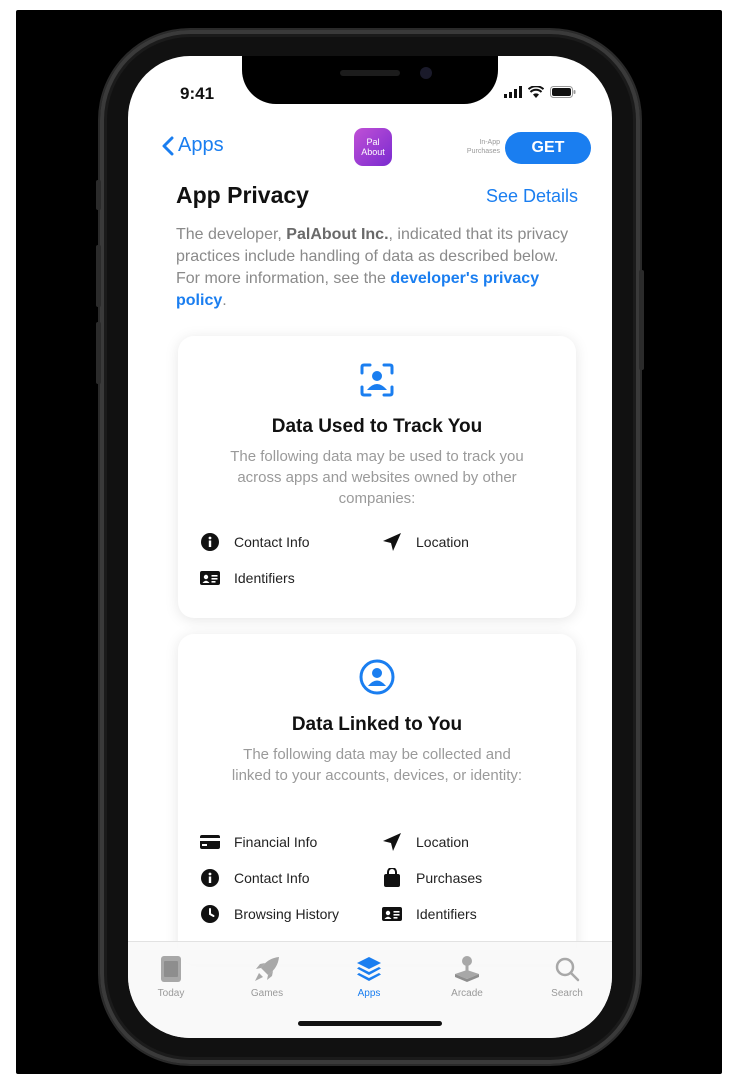  I want to click on tab-label: Games, so click(267, 993).